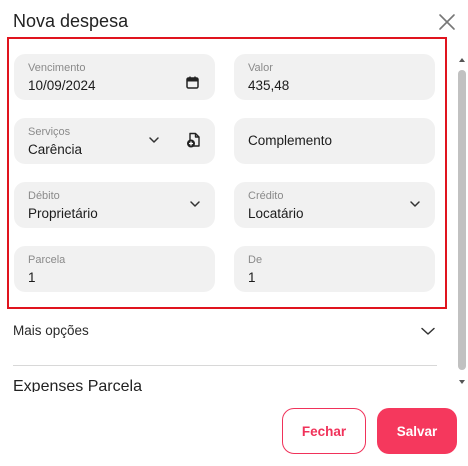 This screenshot has height=466, width=468. What do you see at coordinates (334, 141) in the screenshot?
I see `complemento-field: Complemento` at bounding box center [334, 141].